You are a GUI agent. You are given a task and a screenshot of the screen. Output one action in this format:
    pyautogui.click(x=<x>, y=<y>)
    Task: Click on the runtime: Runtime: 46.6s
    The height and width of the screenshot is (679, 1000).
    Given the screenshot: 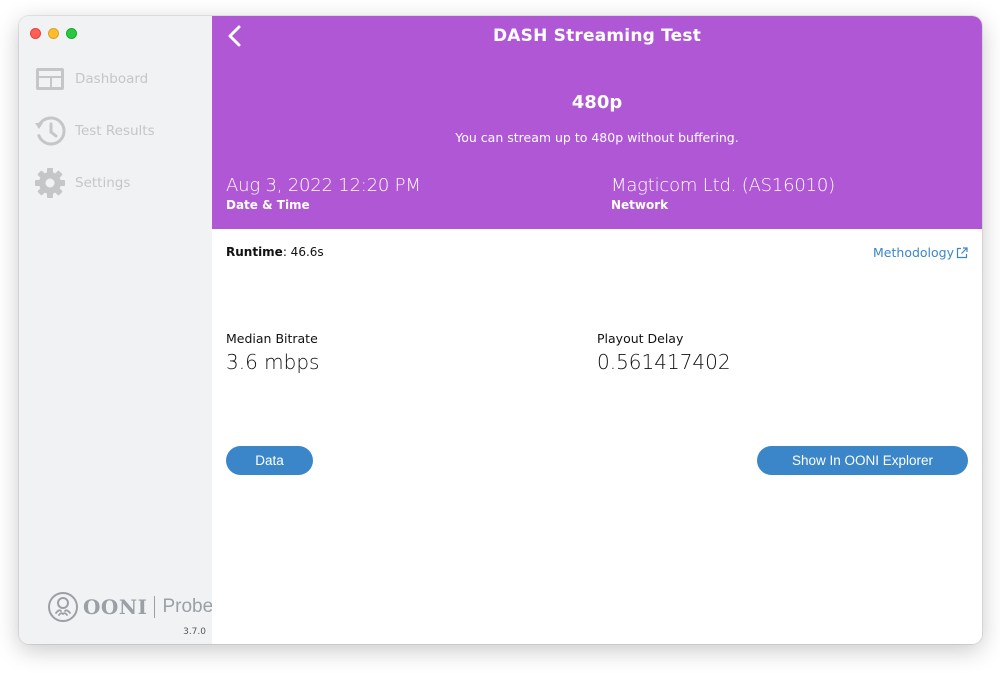 What is the action you would take?
    pyautogui.click(x=275, y=252)
    